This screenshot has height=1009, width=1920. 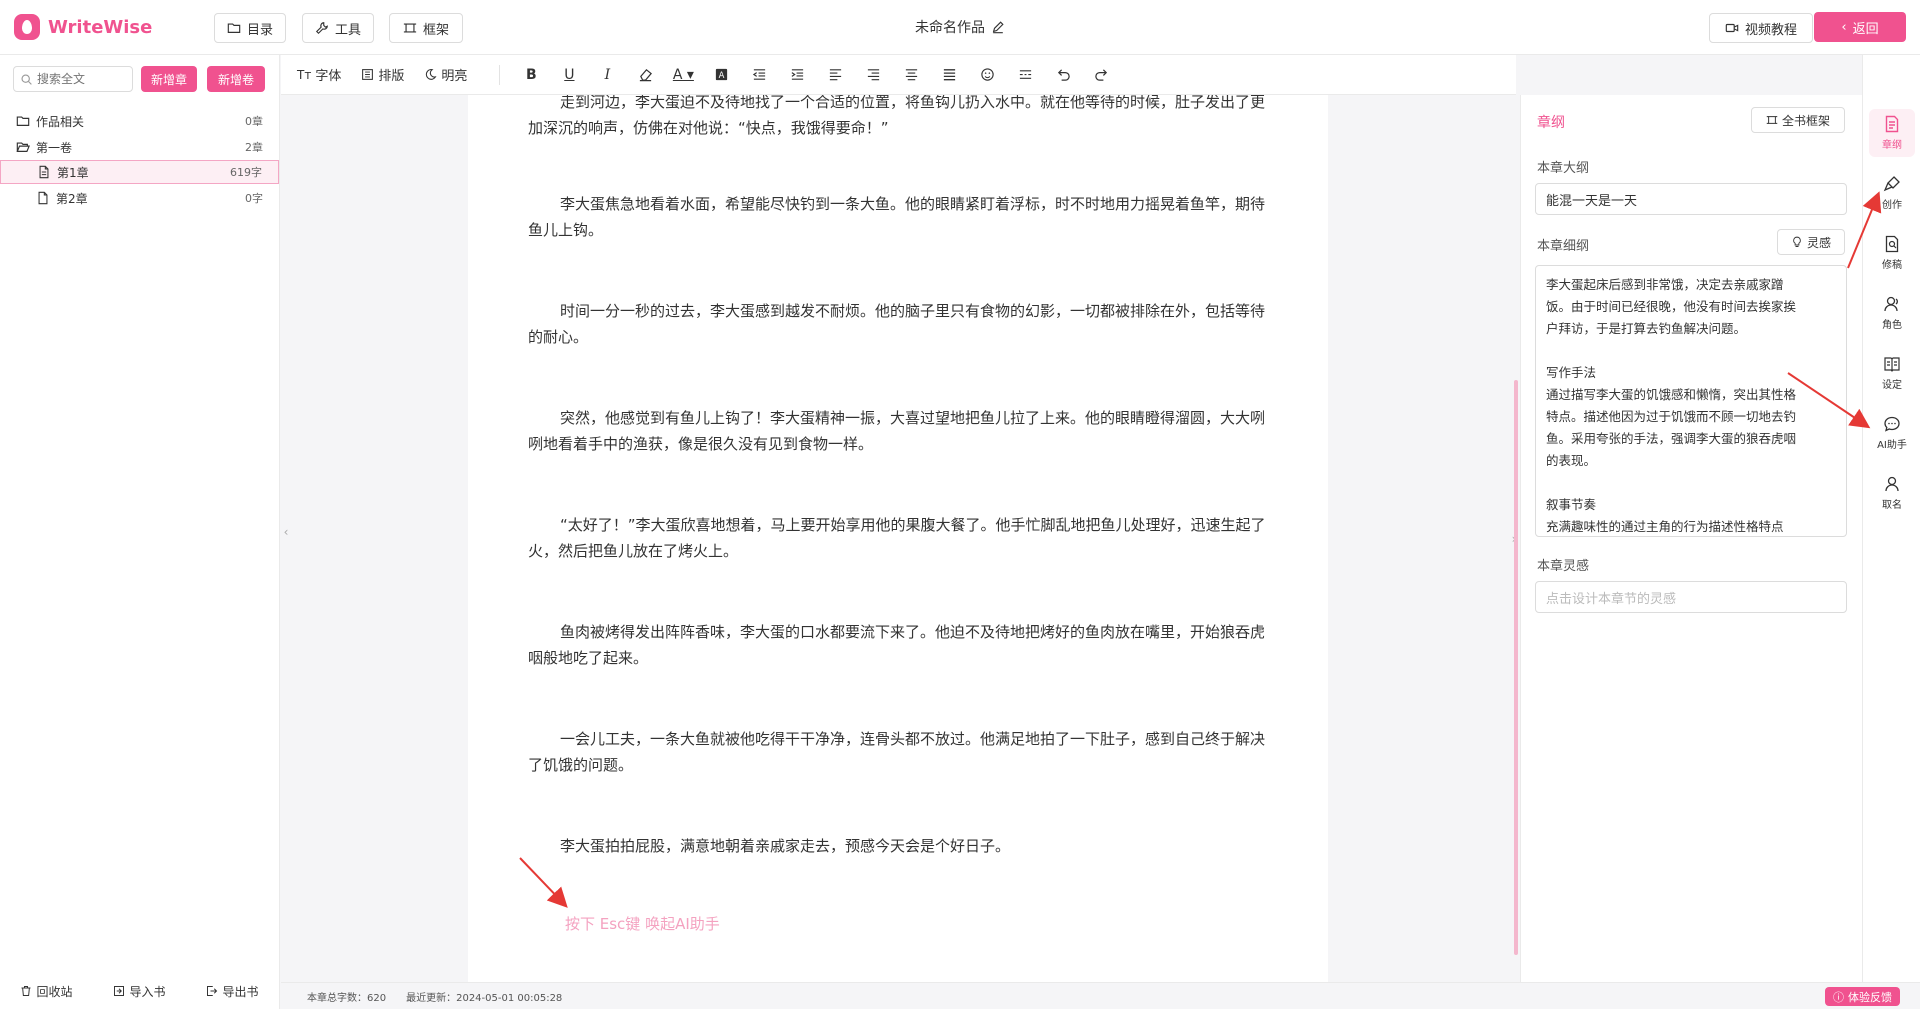 What do you see at coordinates (139, 991) in the screenshot?
I see `import-book-button: 导入书` at bounding box center [139, 991].